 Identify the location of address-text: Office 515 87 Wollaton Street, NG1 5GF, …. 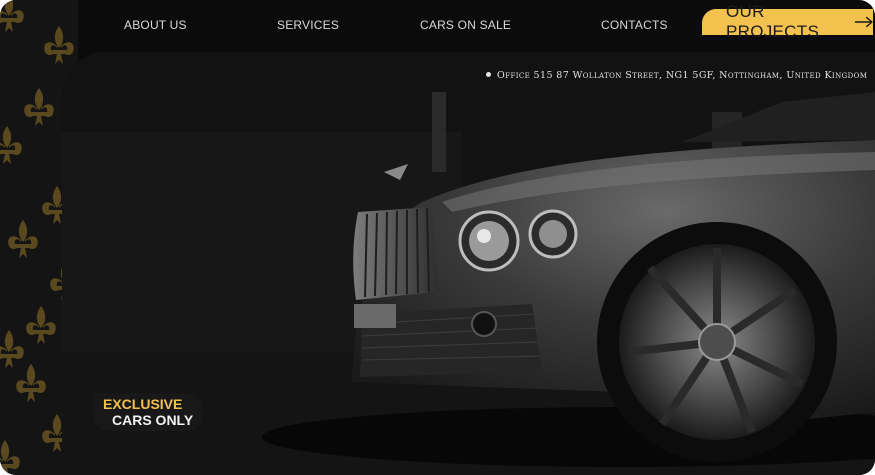
(682, 75).